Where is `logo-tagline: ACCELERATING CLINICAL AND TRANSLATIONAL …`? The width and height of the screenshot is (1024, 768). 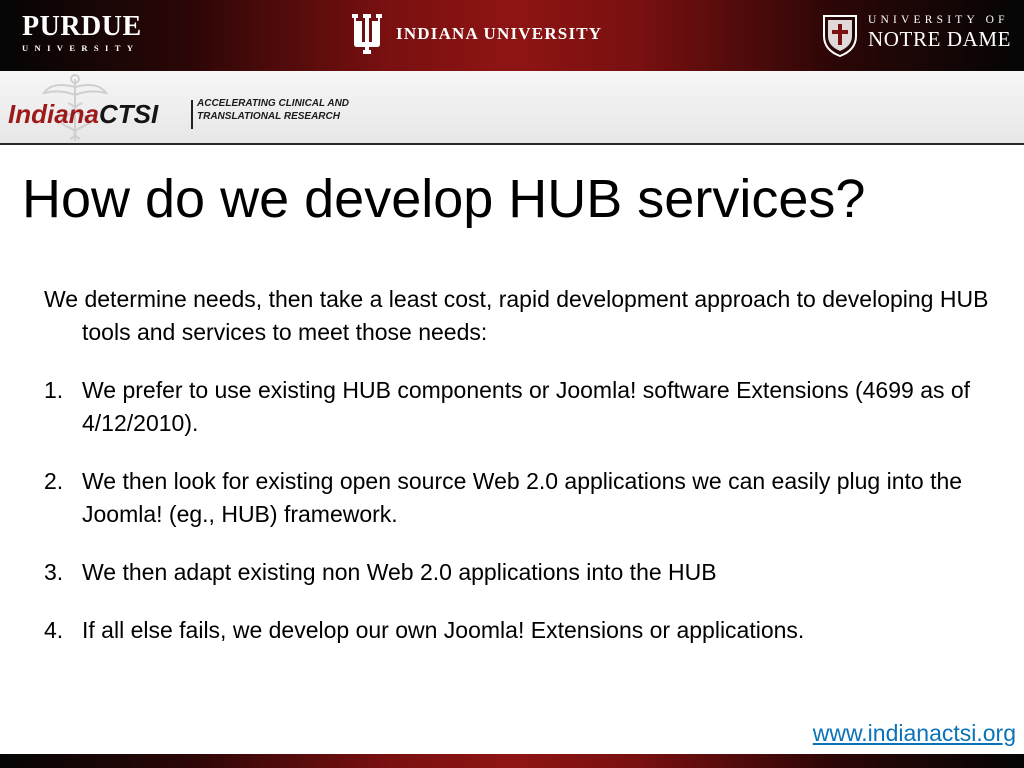 logo-tagline: ACCELERATING CLINICAL AND TRANSLATIONAL … is located at coordinates (273, 110).